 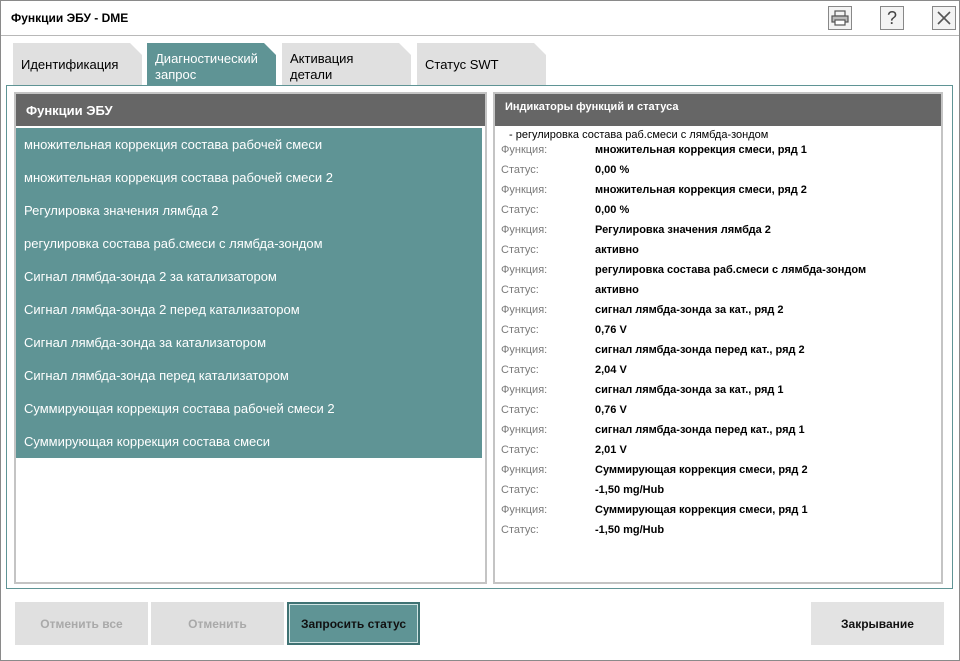 I want to click on window-title: Функции ЭБУ - DME, so click(x=70, y=18).